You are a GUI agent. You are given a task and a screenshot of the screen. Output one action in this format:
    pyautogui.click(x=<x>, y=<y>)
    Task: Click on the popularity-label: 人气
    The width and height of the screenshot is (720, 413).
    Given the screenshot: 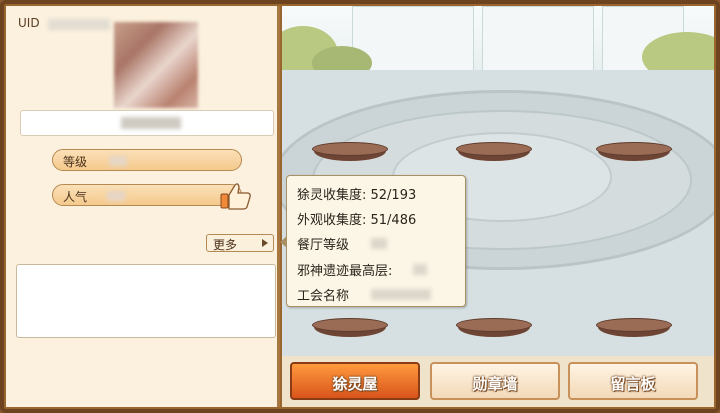 What is the action you would take?
    pyautogui.click(x=75, y=197)
    